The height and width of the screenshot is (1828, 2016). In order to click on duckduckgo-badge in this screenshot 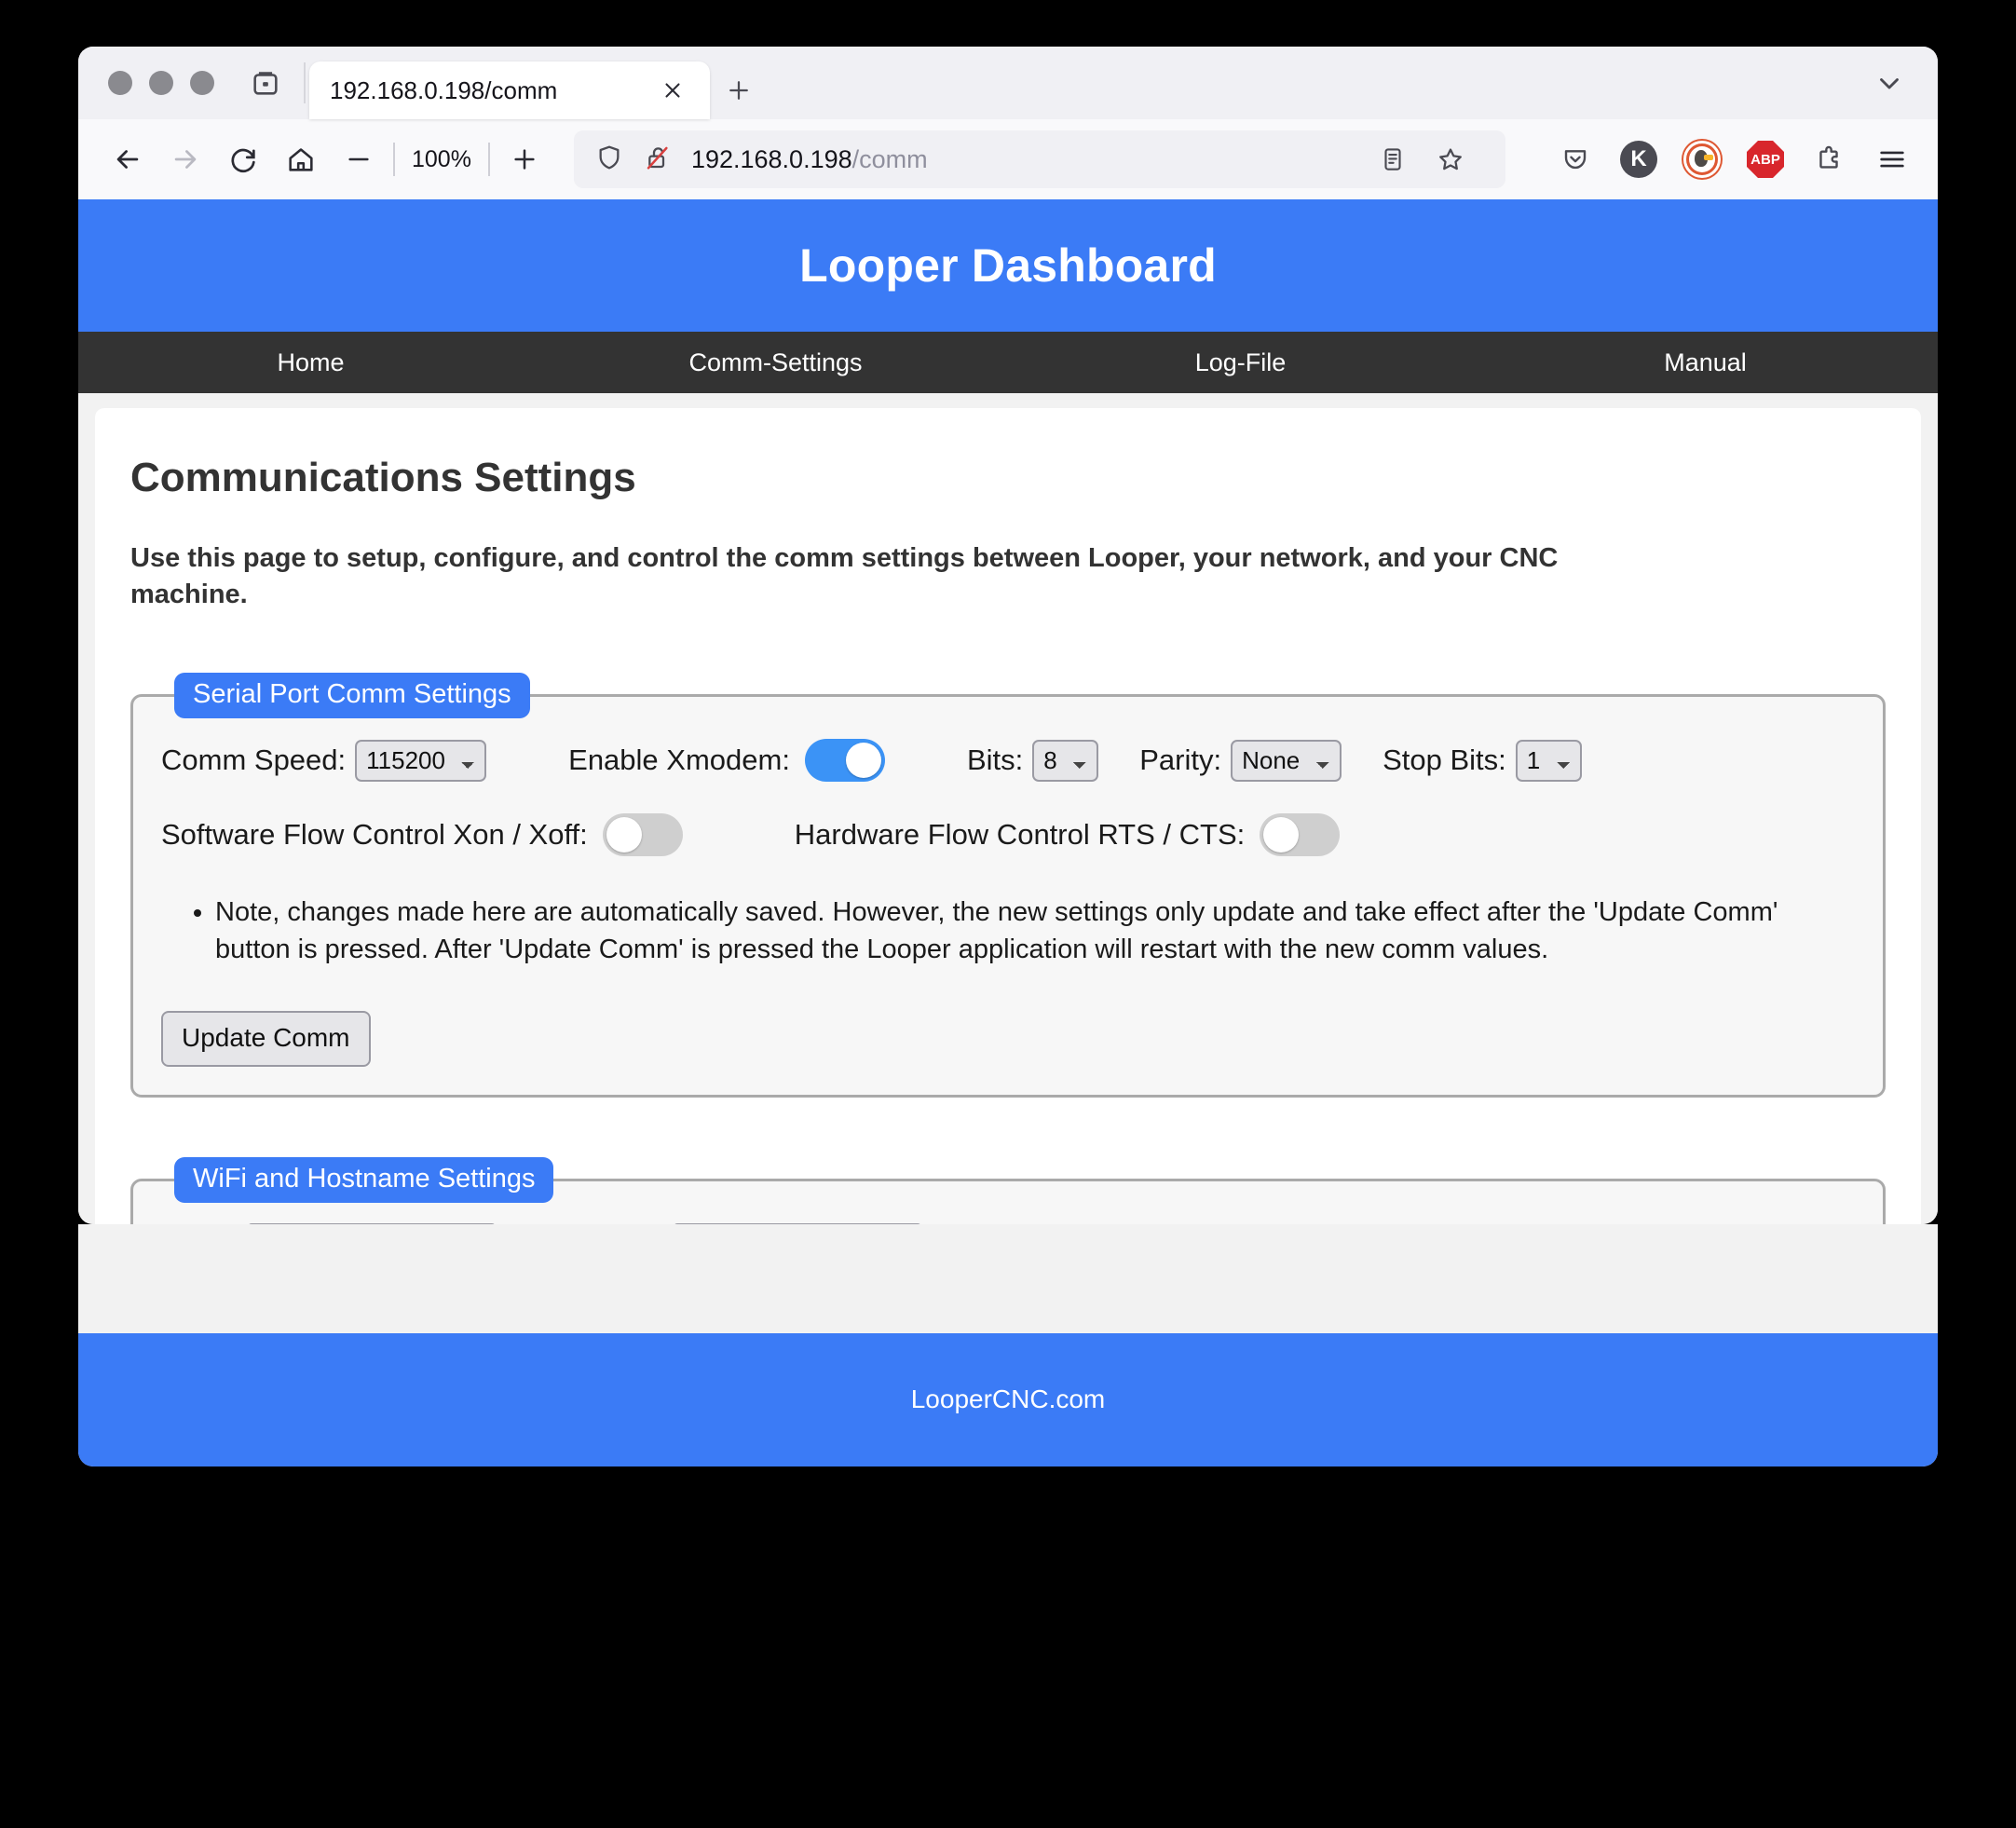, I will do `click(1702, 159)`.